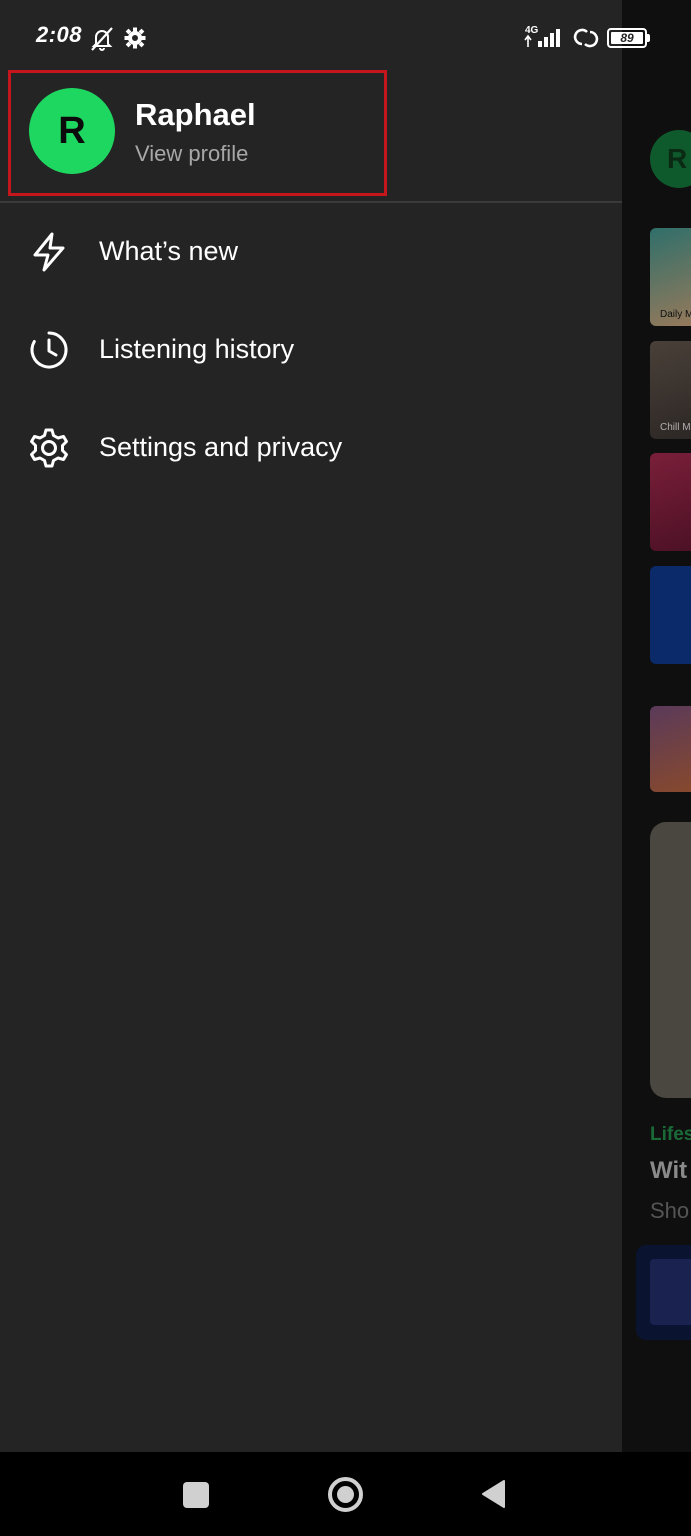  I want to click on battery-level: 89, so click(627, 38).